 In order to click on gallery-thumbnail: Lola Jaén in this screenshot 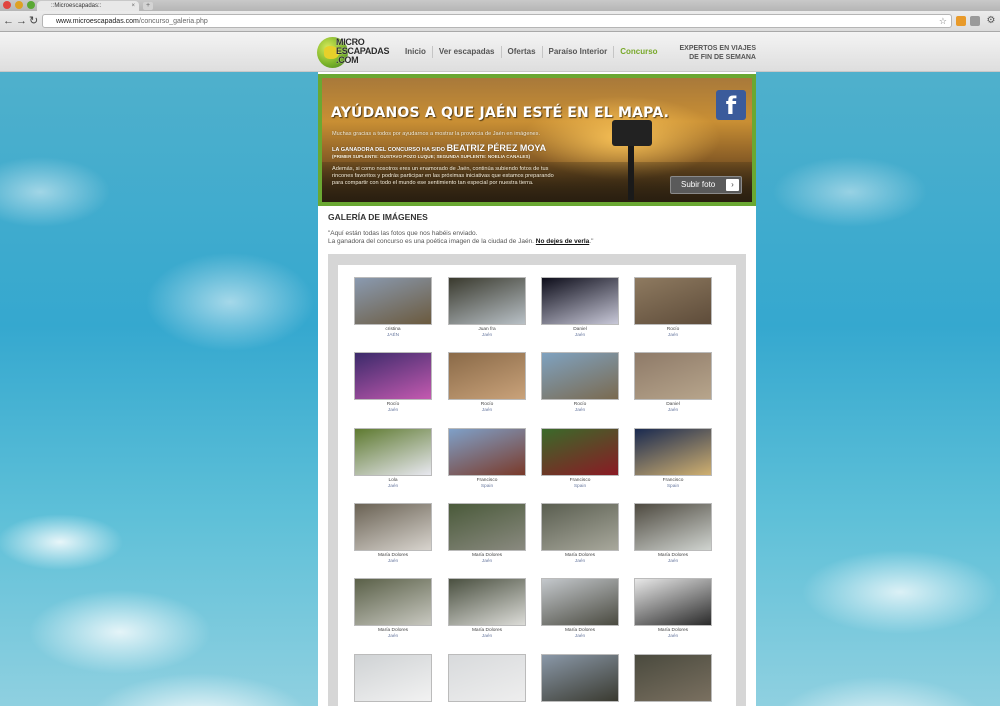, I will do `click(393, 459)`.